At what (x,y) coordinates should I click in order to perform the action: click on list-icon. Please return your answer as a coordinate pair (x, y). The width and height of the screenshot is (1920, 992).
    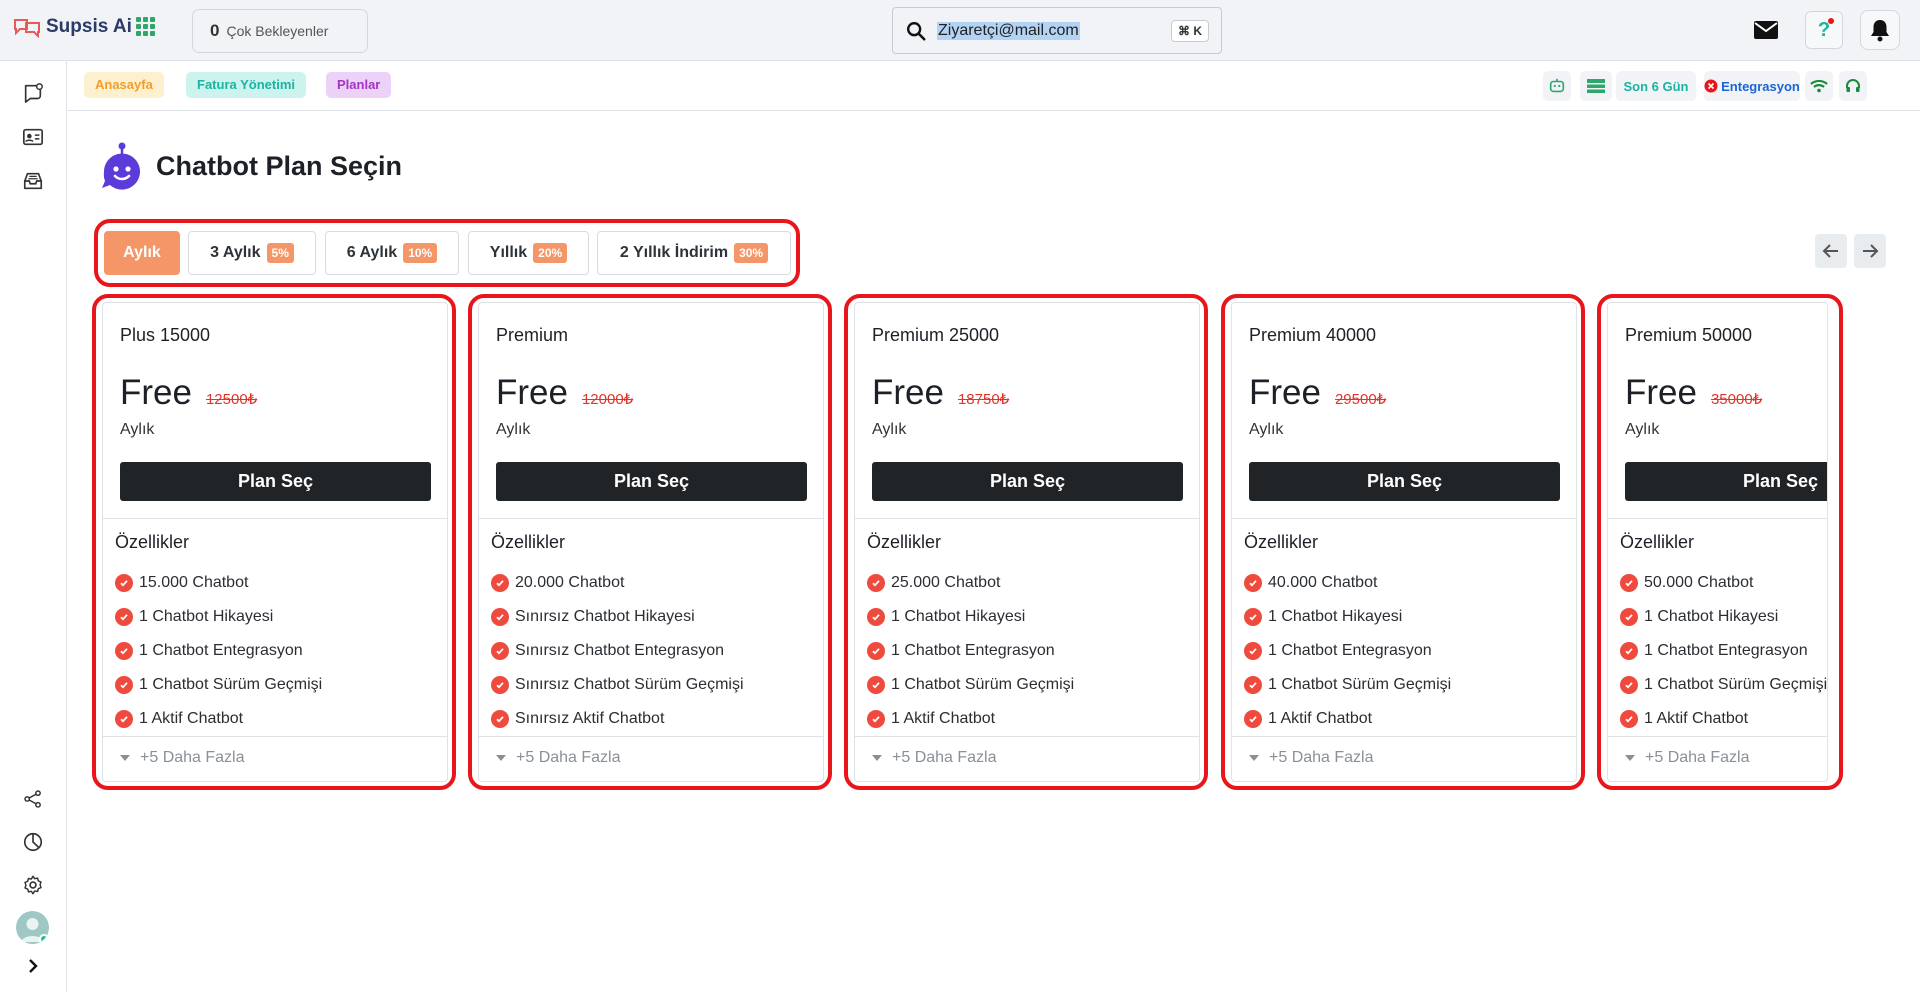
    Looking at the image, I should click on (1596, 86).